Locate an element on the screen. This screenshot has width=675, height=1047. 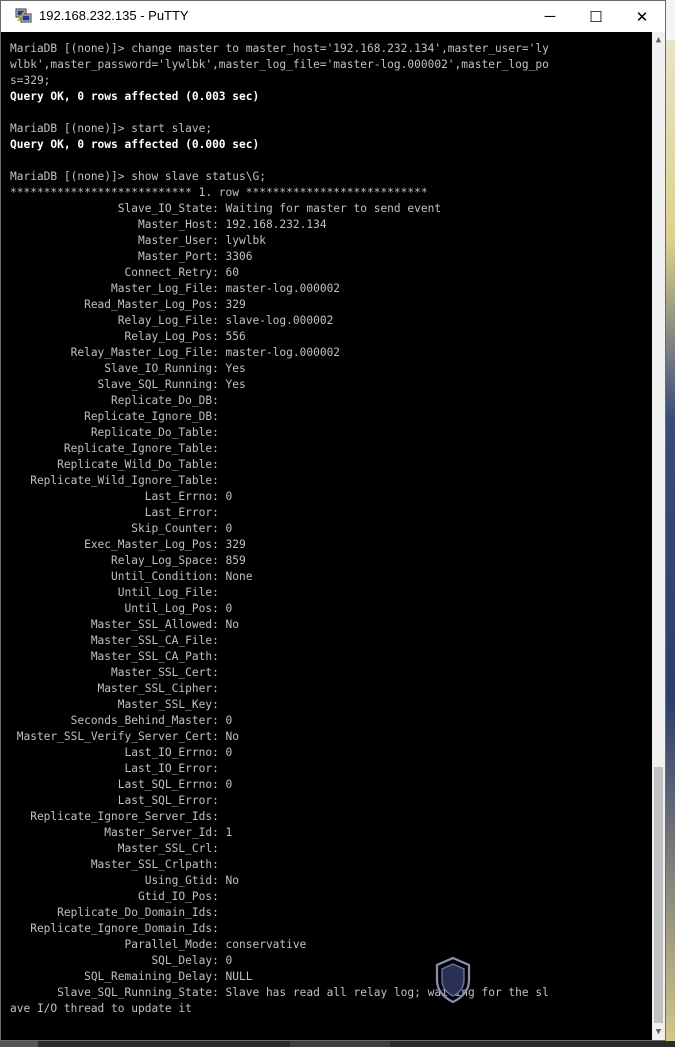
terminal-line: Last_Errno: 0 is located at coordinates (121, 496).